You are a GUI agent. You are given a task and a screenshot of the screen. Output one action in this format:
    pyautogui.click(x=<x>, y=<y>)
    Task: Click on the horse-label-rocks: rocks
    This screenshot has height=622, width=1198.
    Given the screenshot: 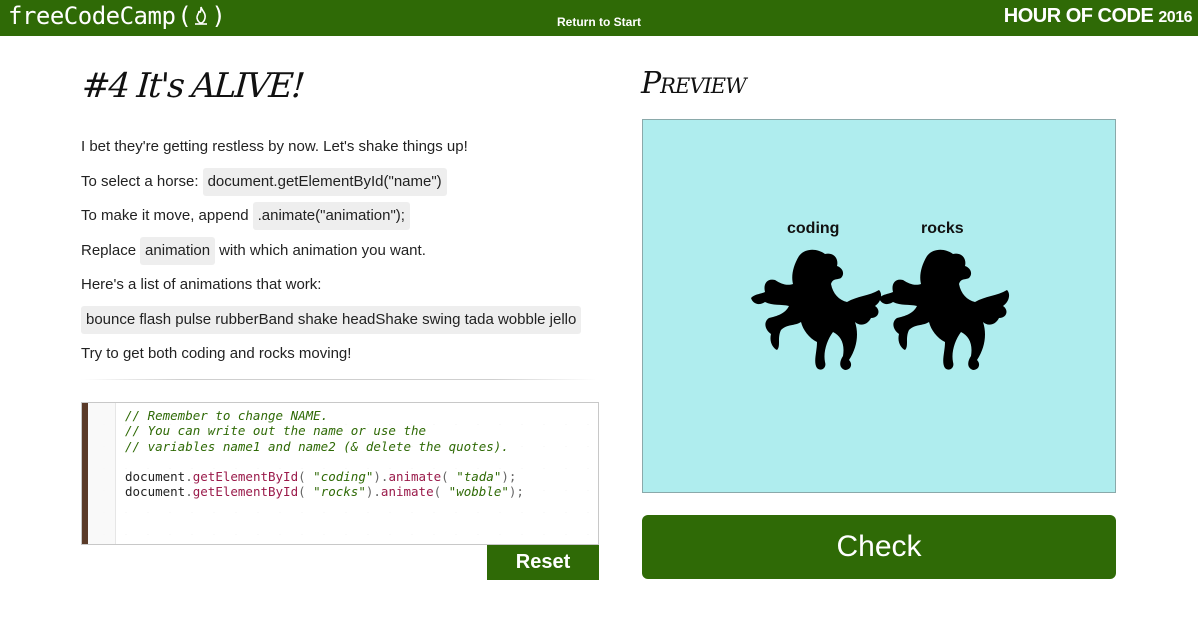 What is the action you would take?
    pyautogui.click(x=942, y=228)
    